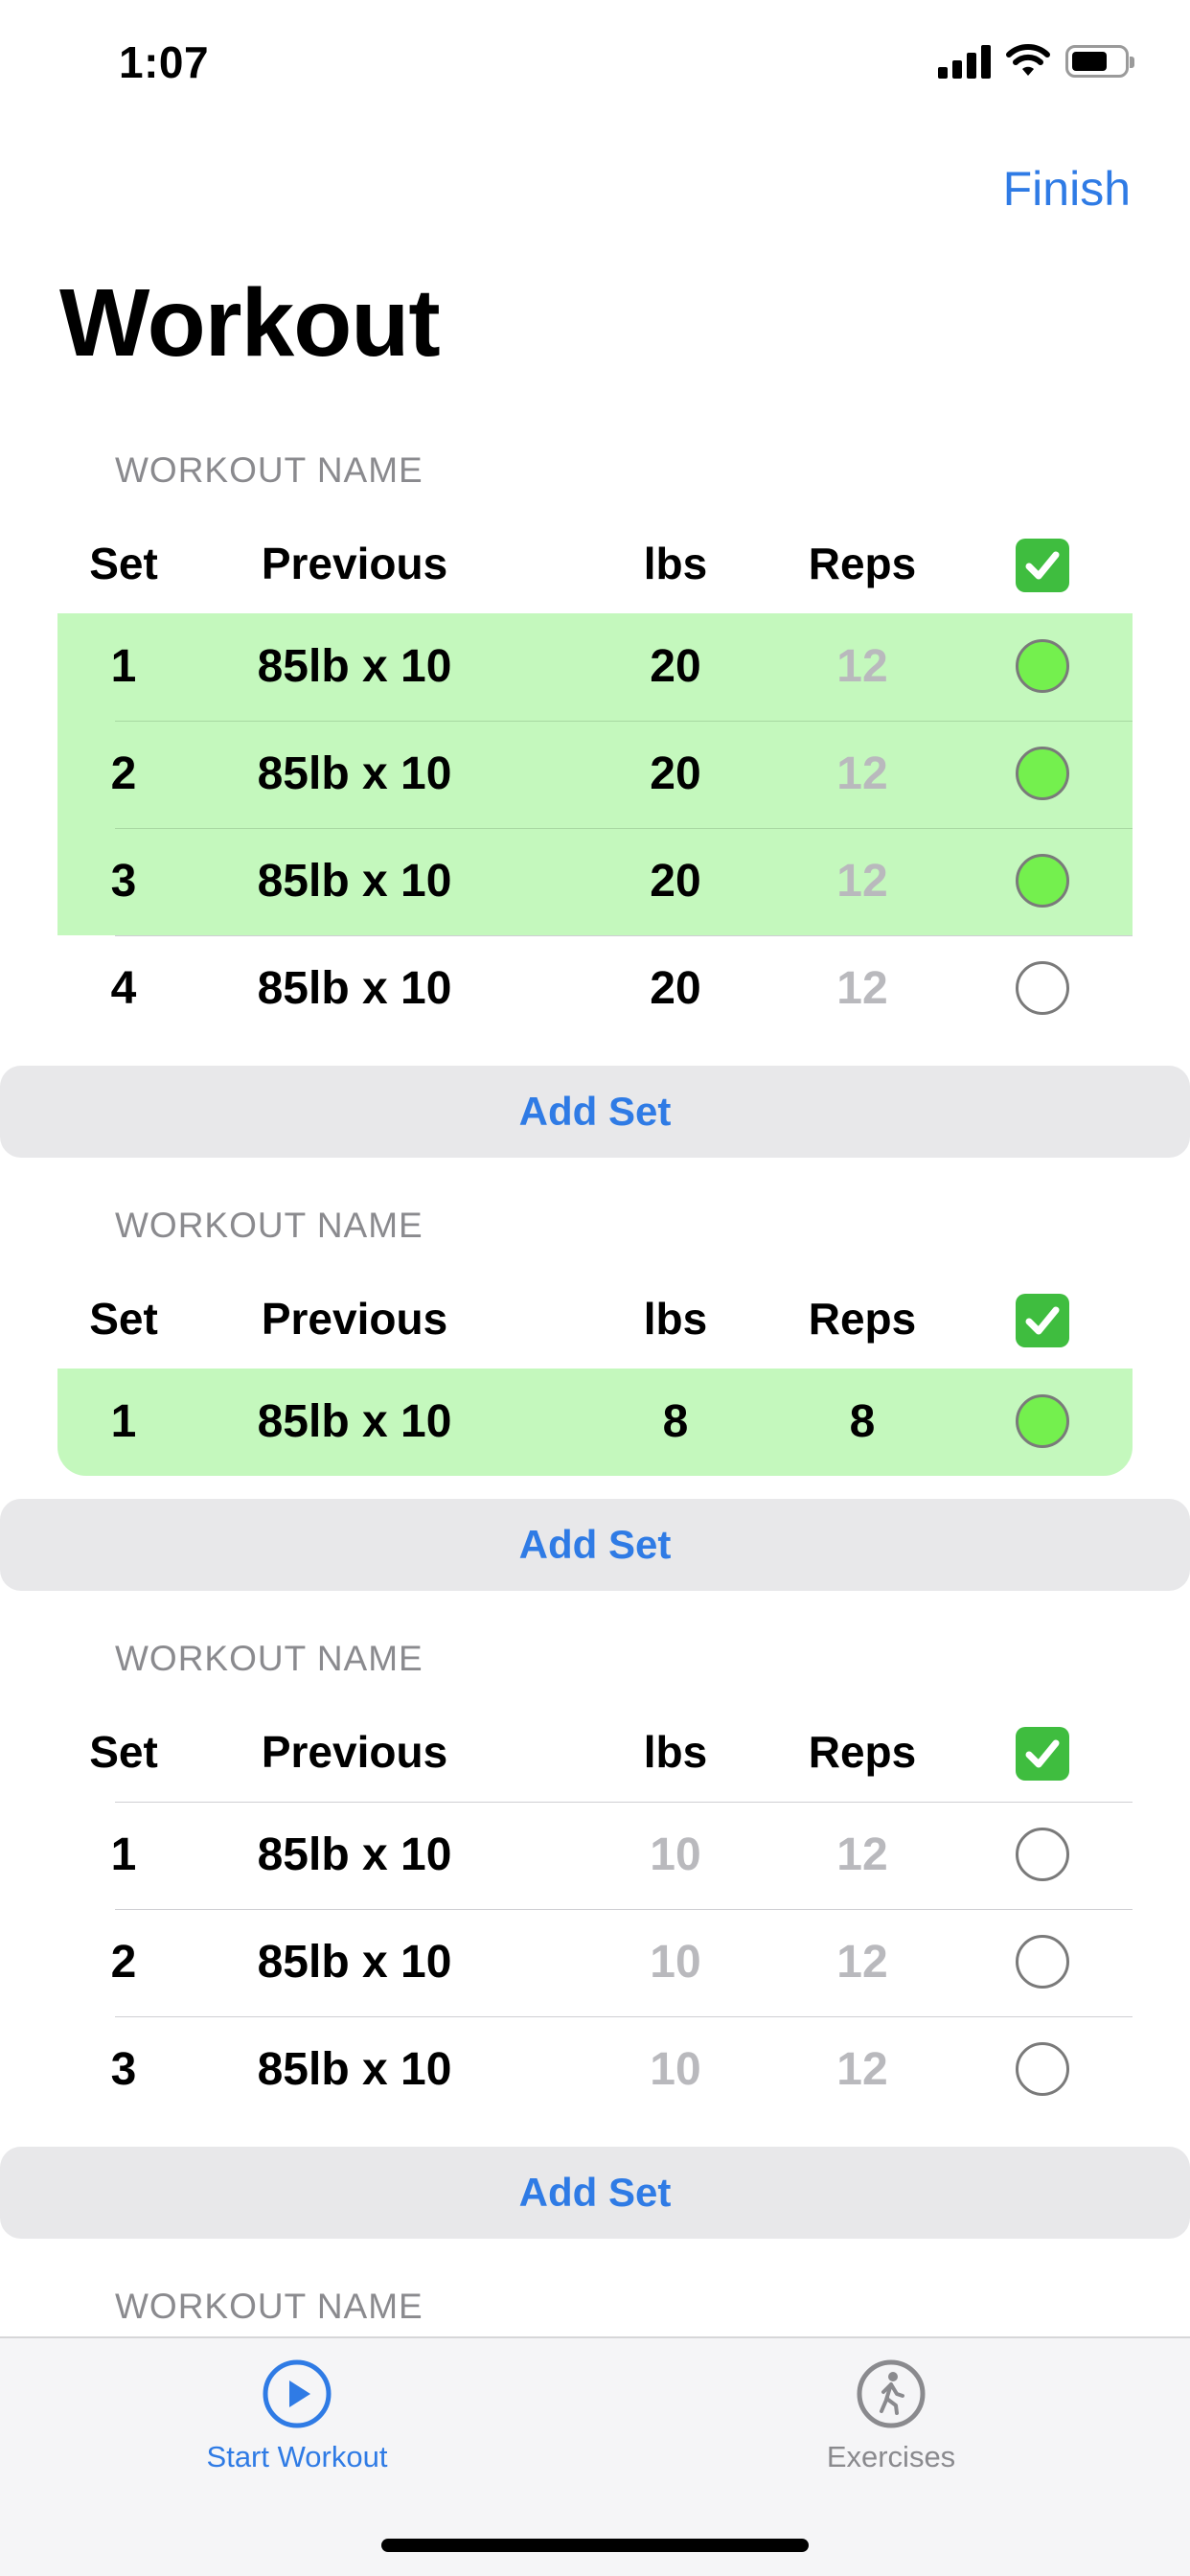  What do you see at coordinates (1067, 189) in the screenshot?
I see `finish-button: Finish` at bounding box center [1067, 189].